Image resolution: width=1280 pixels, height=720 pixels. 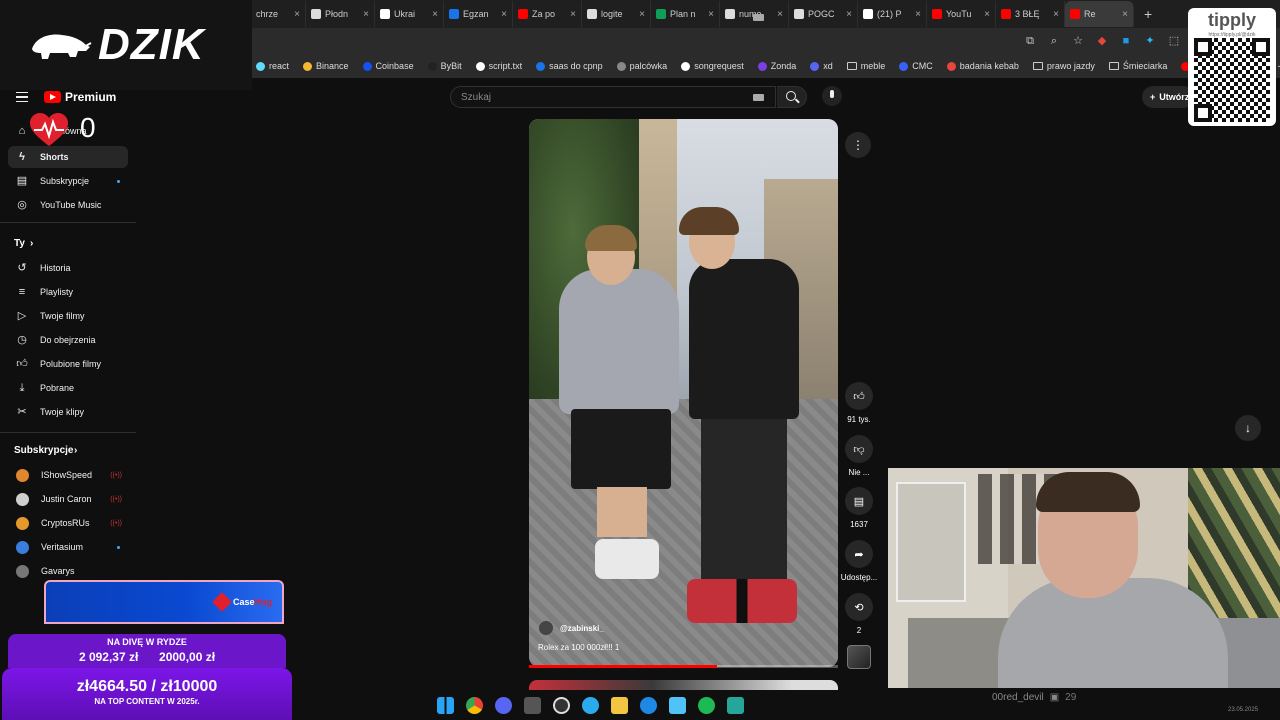 I want to click on bookmark-item: Coinbase, so click(x=388, y=66).